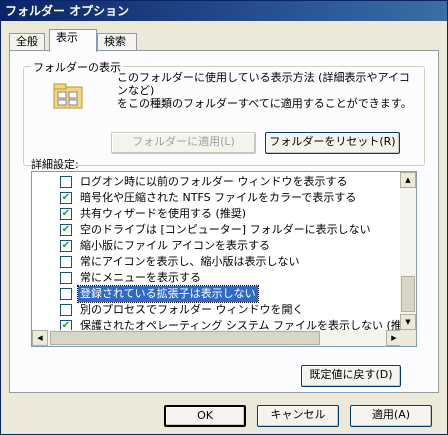  Describe the element at coordinates (183, 143) in the screenshot. I see `apply-to-folders-button: フォルダーに適用(L)` at that location.